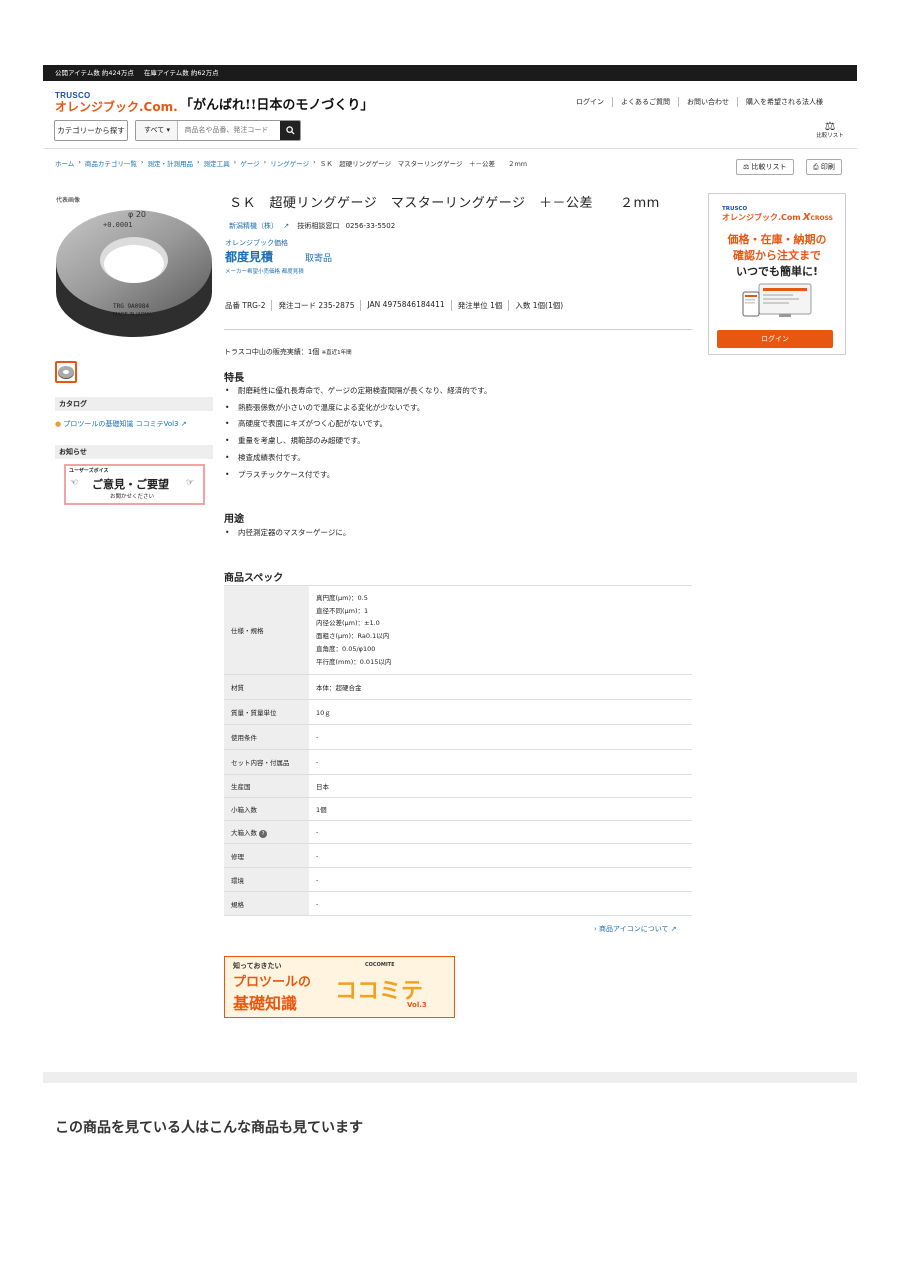 The image size is (900, 1272). Describe the element at coordinates (111, 163) in the screenshot. I see `breadcrumb-categories: 商品カテゴリ一覧` at that location.